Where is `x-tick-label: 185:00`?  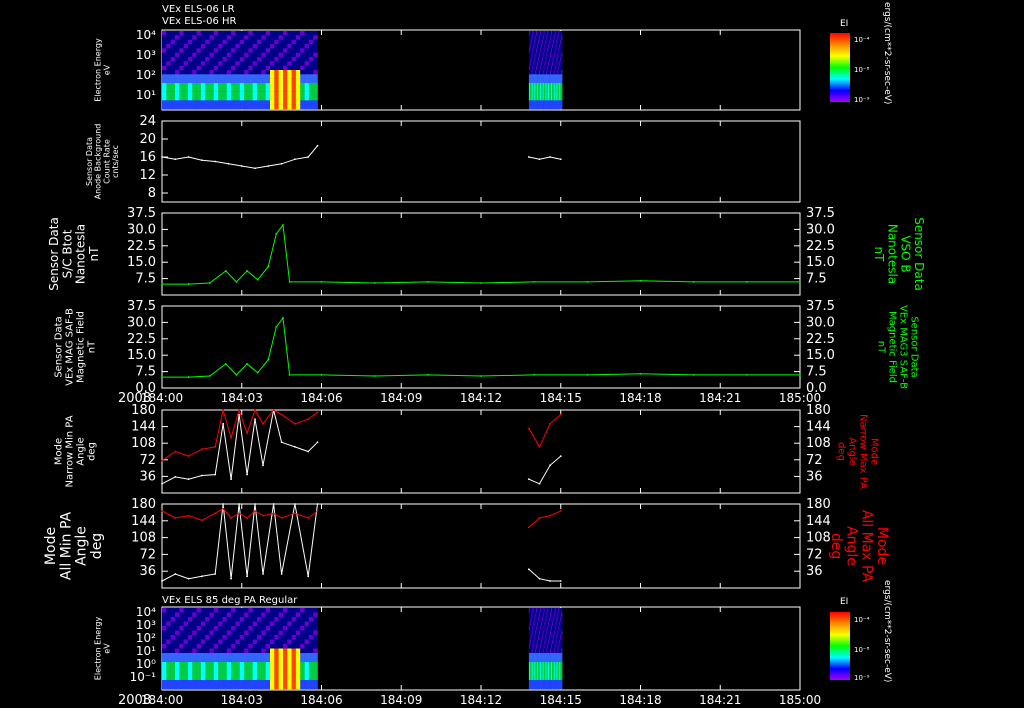 x-tick-label: 185:00 is located at coordinates (800, 700).